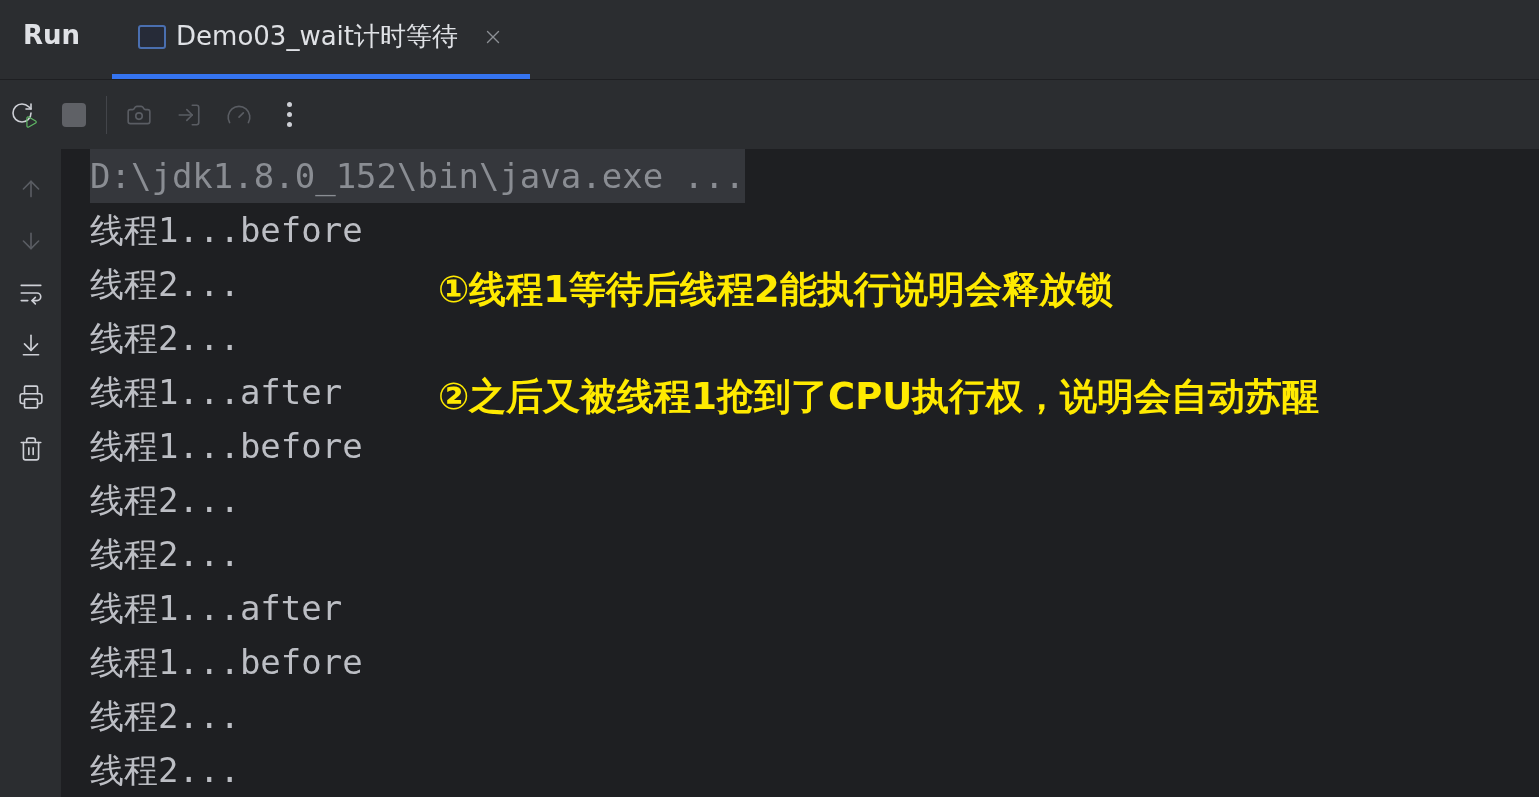 This screenshot has height=797, width=1539. I want to click on rerun-icon, so click(24, 114).